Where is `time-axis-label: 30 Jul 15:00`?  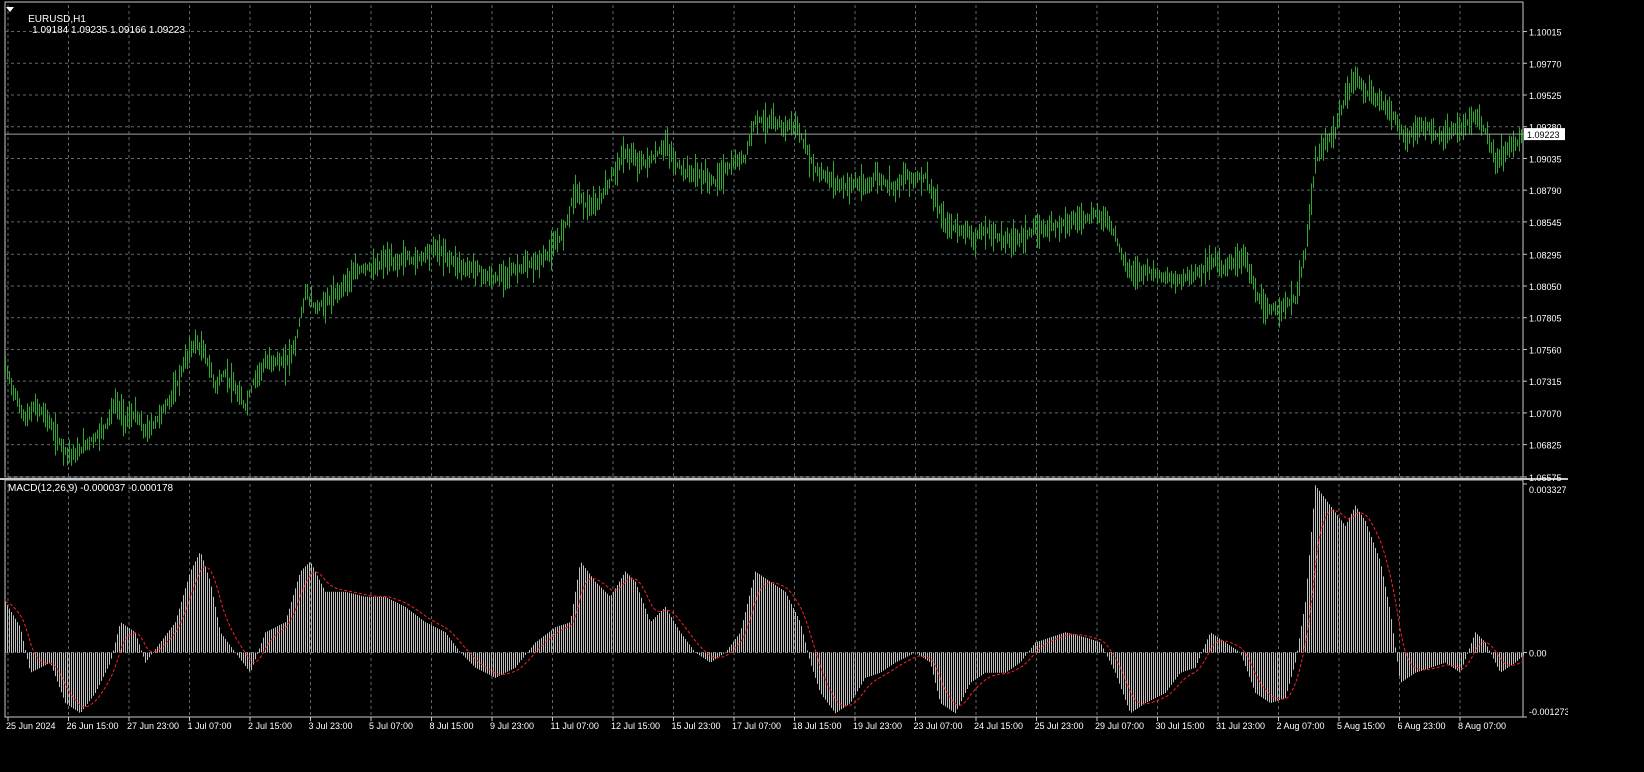
time-axis-label: 30 Jul 15:00 is located at coordinates (1180, 726).